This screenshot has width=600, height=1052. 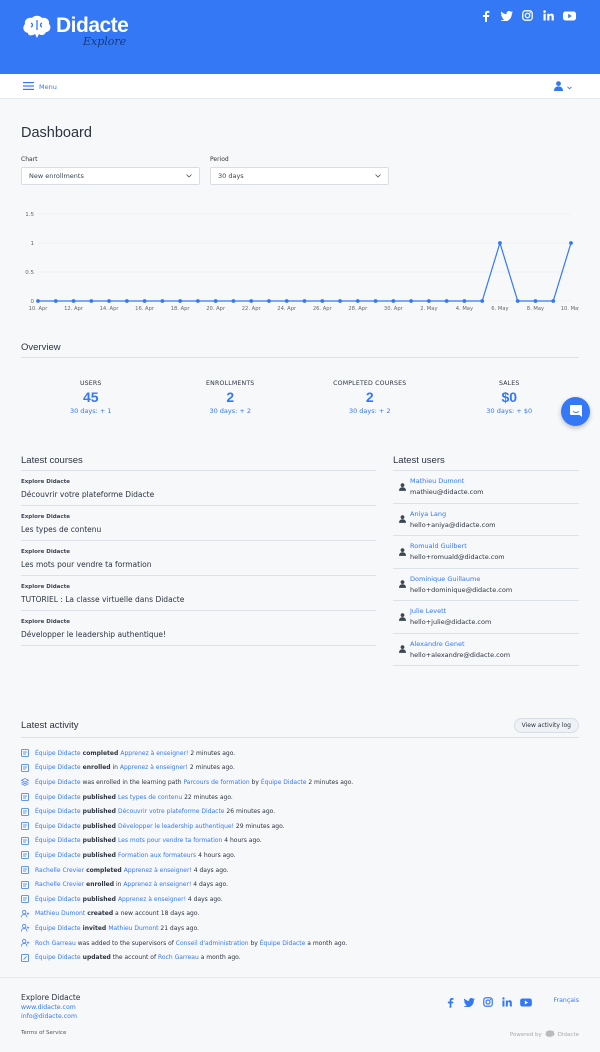 I want to click on stat-label: COMPLETED COURSES, so click(x=370, y=383).